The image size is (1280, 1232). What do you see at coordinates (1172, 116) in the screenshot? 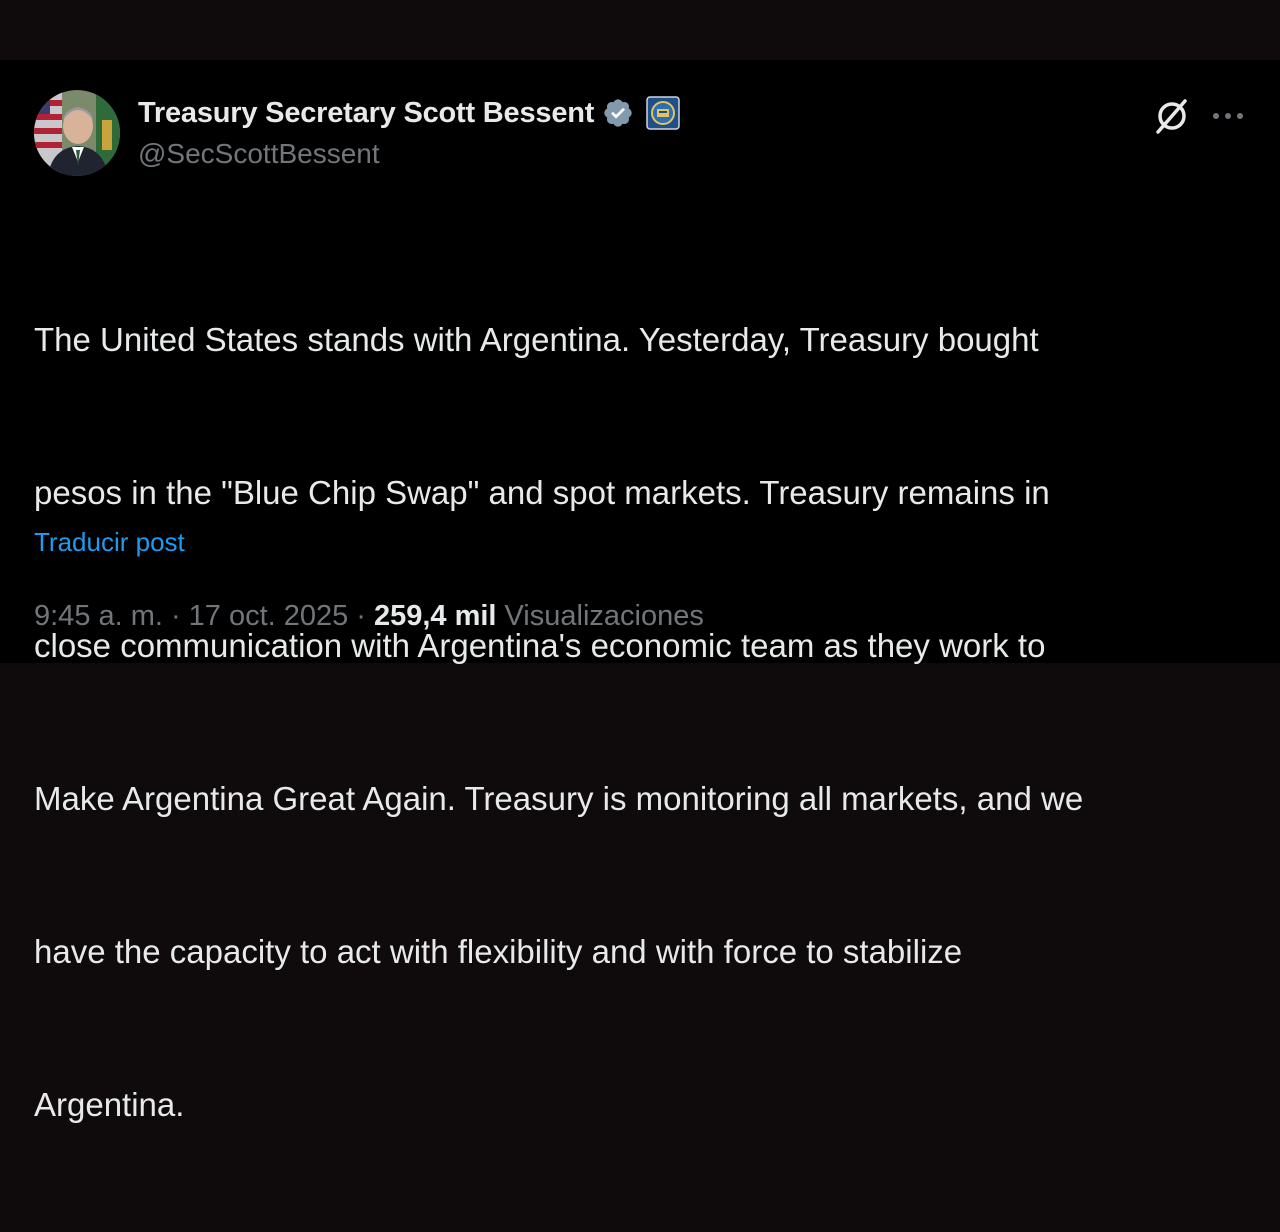
I see `grok-icon` at bounding box center [1172, 116].